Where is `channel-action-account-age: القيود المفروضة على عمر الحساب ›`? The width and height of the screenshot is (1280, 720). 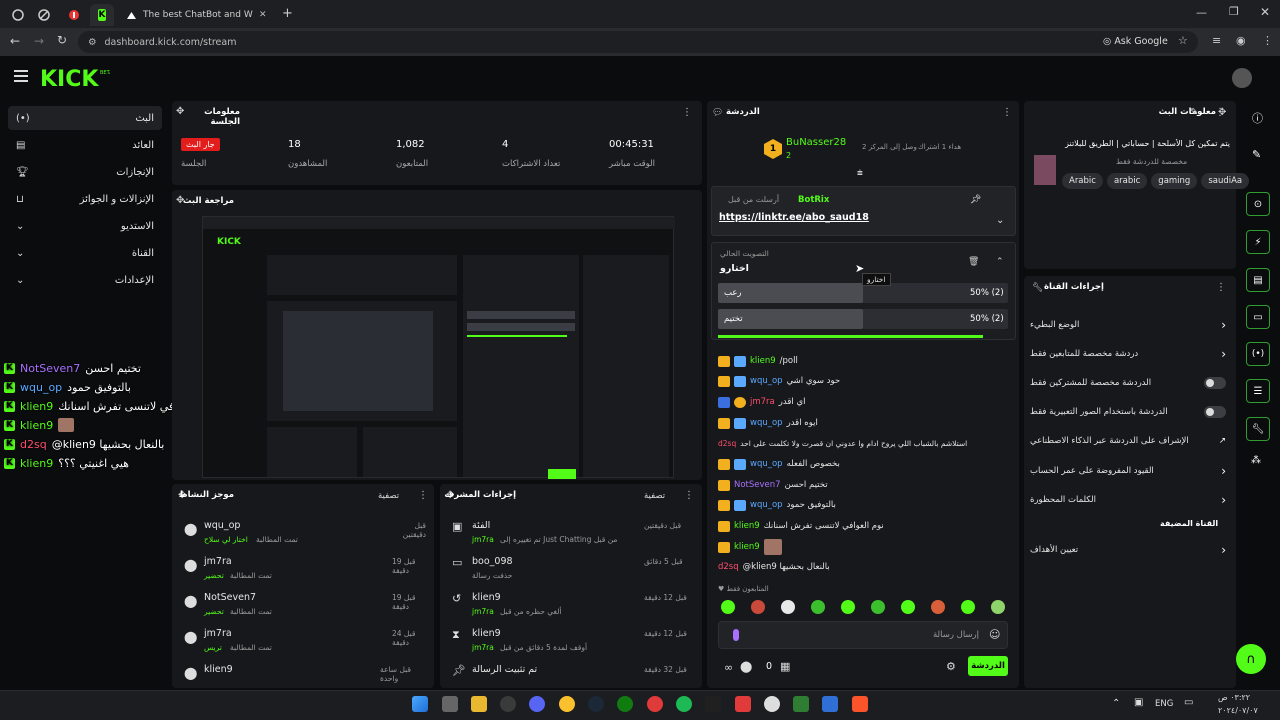
channel-action-account-age: القيود المفروضة على عمر الحساب › is located at coordinates (1128, 471).